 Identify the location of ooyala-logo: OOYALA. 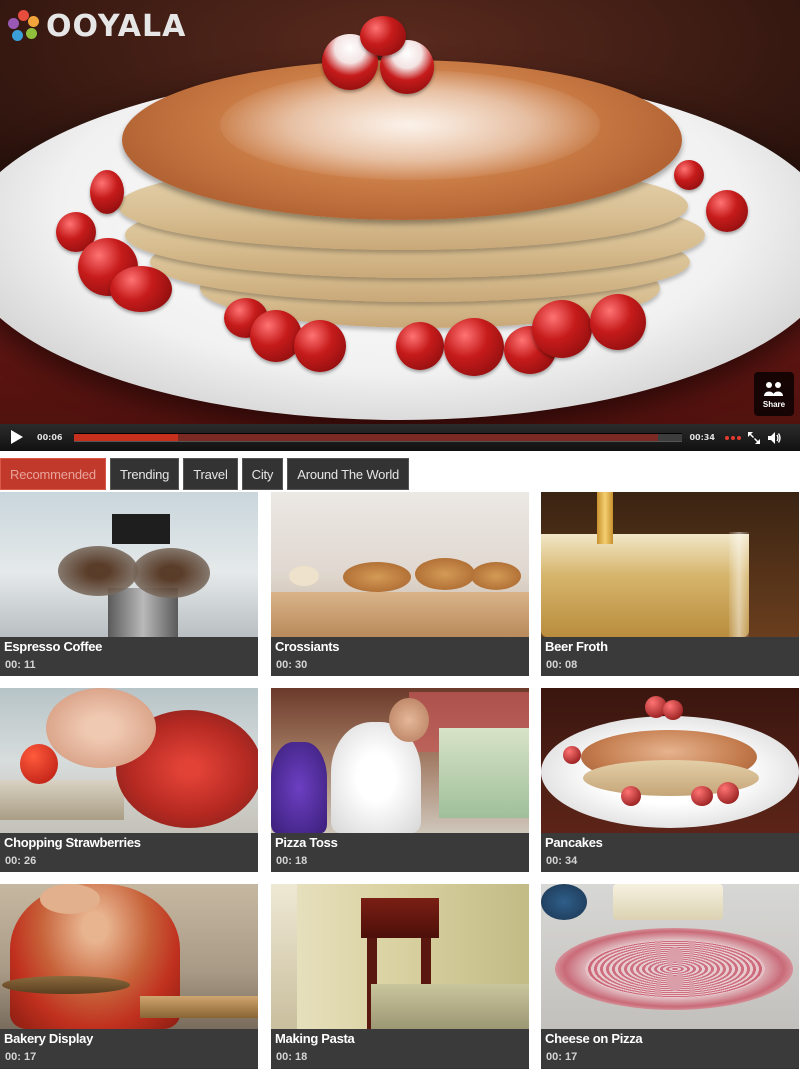
(97, 26).